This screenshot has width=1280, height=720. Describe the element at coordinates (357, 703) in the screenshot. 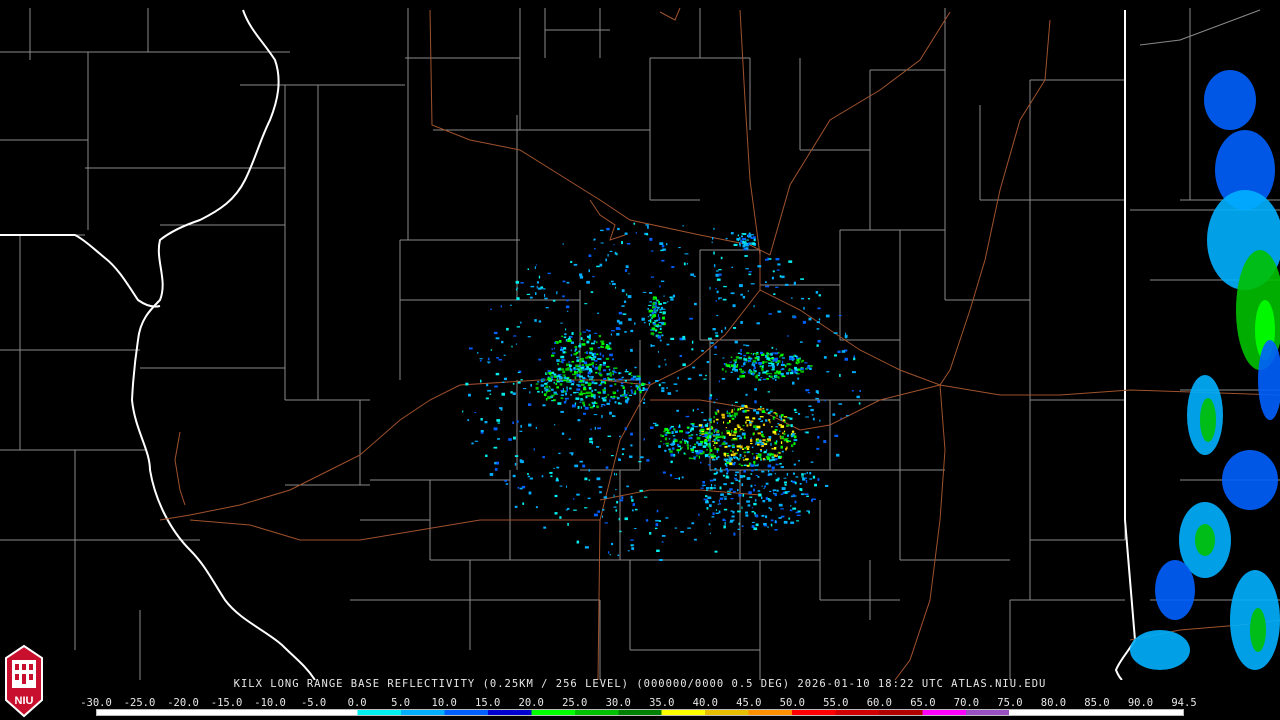

I see `scale-label: 0.0` at that location.